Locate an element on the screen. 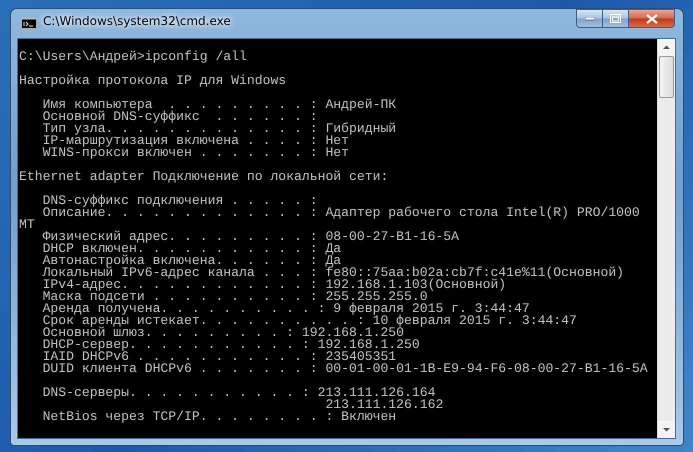 This screenshot has height=452, width=693. close-button is located at coordinates (651, 18).